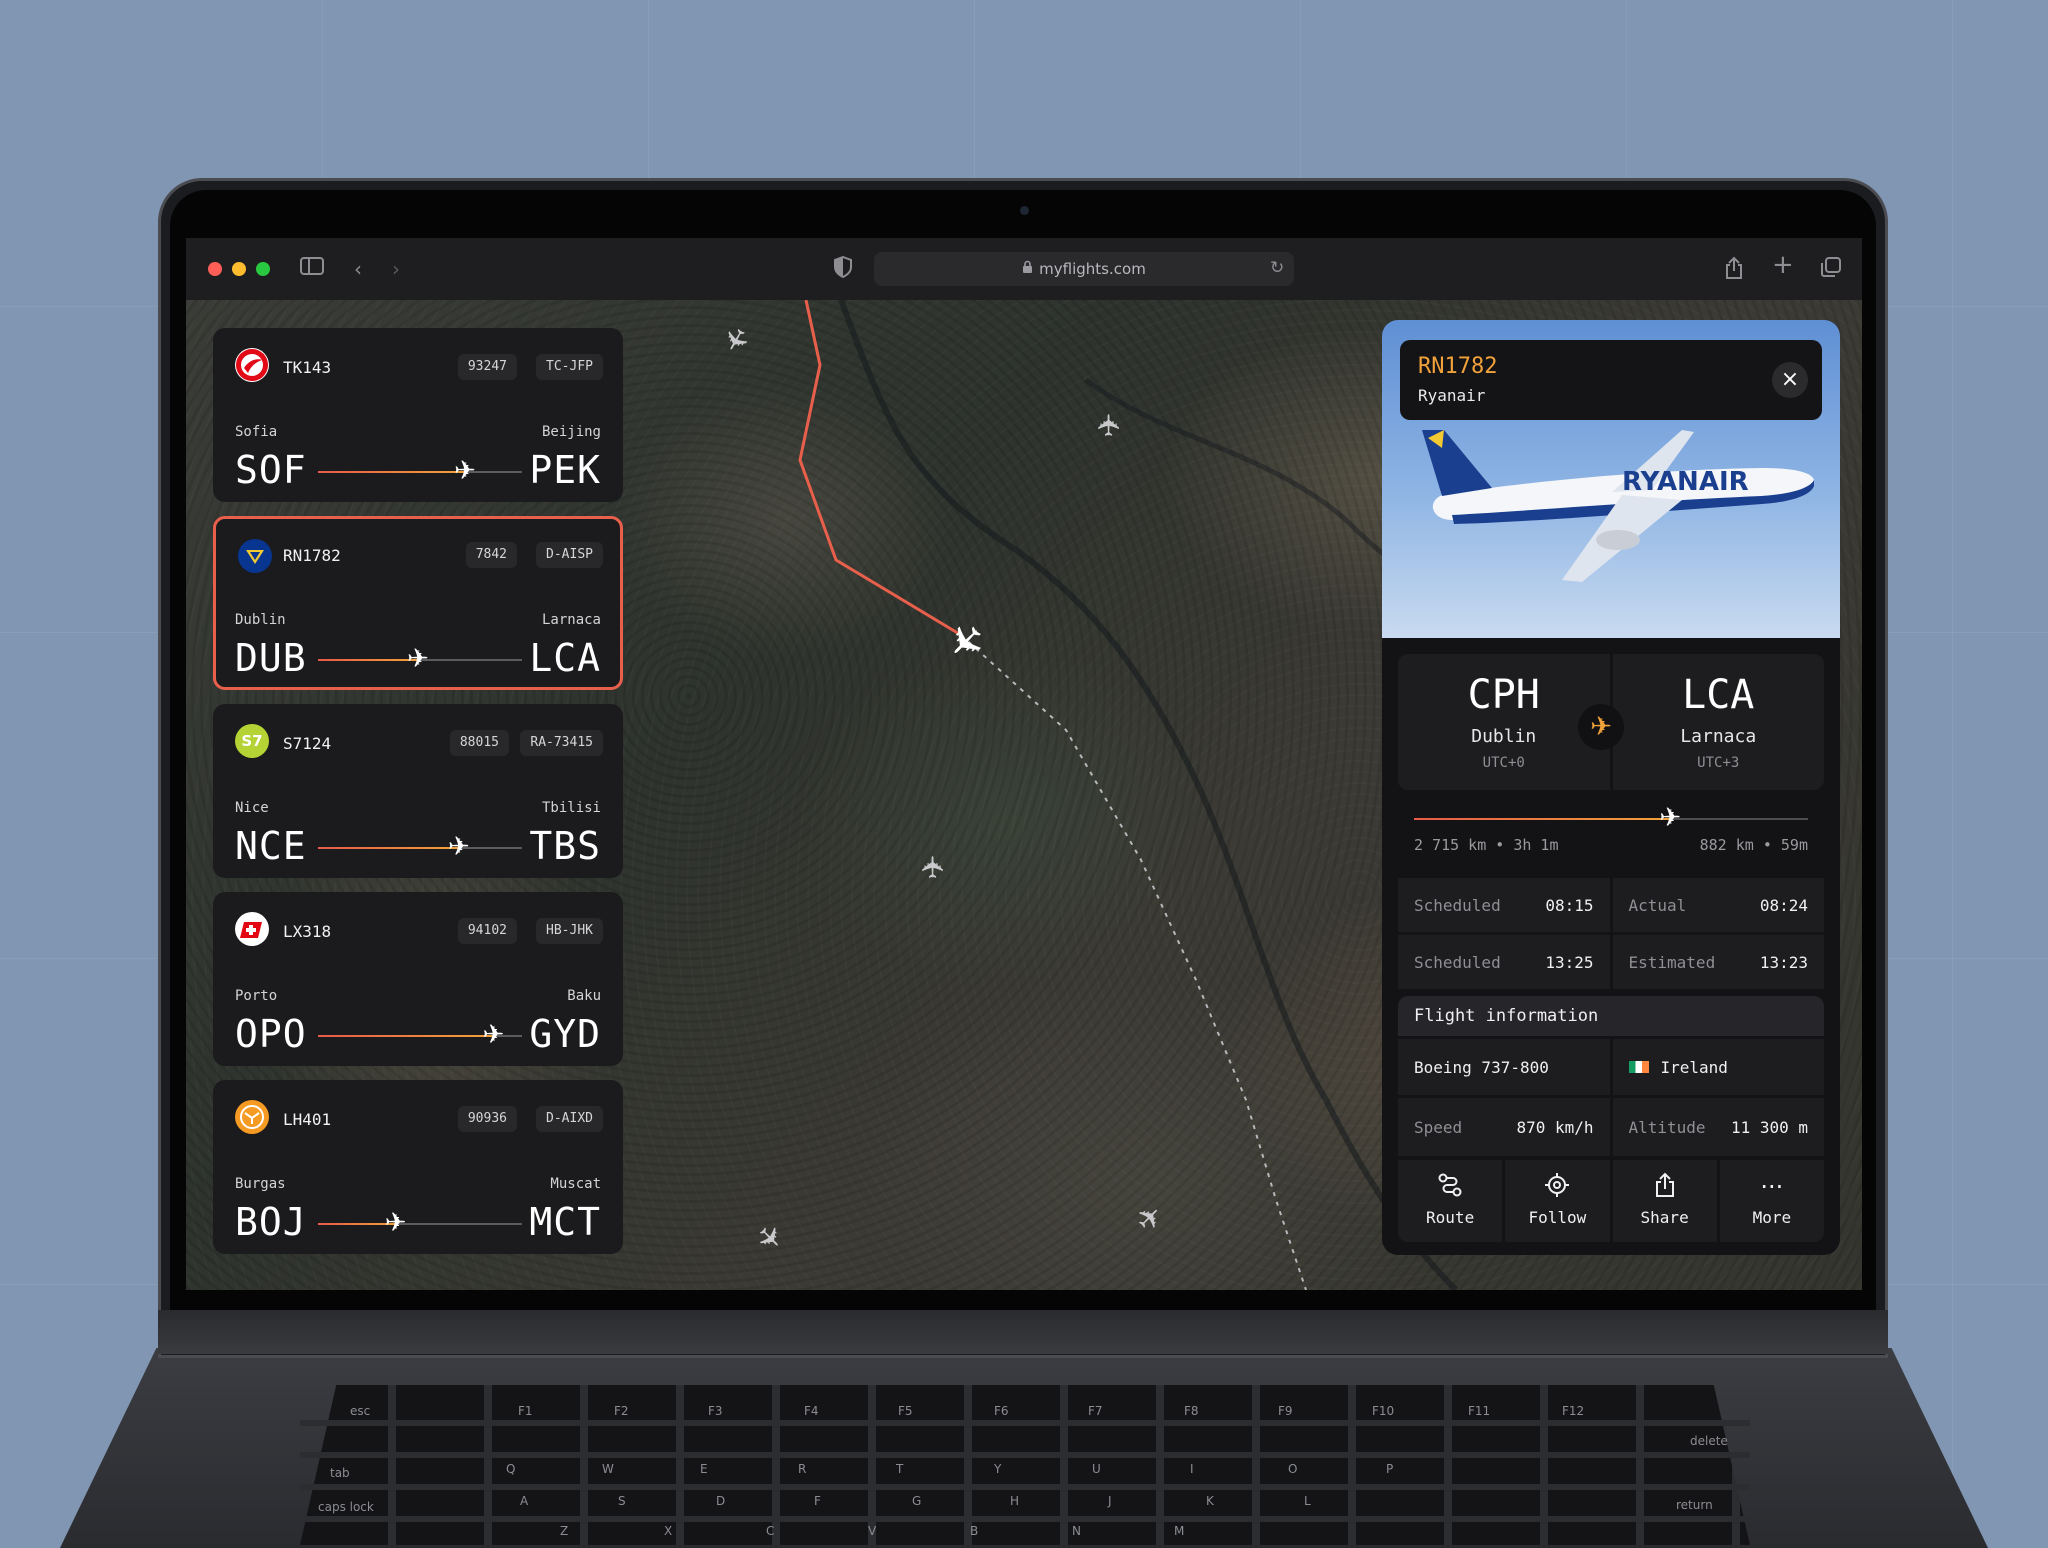  Describe the element at coordinates (1095, 1411) in the screenshot. I see `key-f7: F7` at that location.